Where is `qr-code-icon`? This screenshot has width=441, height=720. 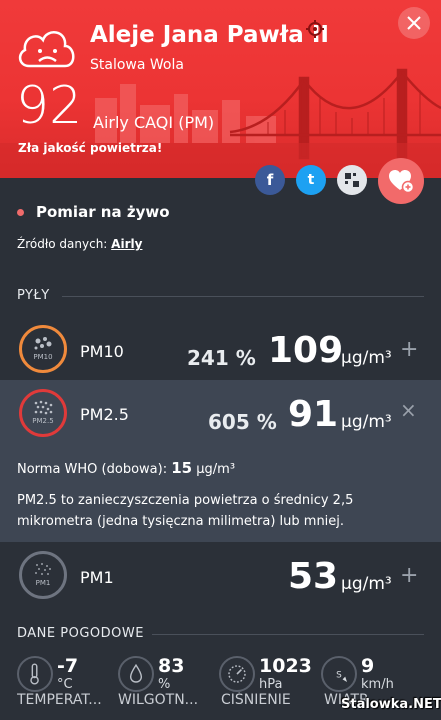
qr-code-icon is located at coordinates (352, 180).